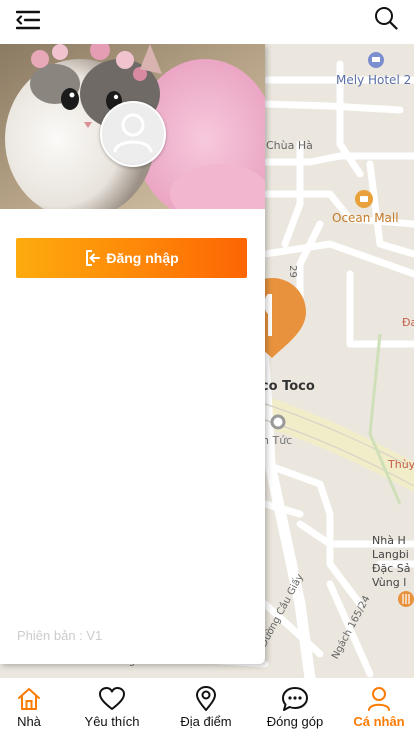 The image size is (414, 736). I want to click on menu-button, so click(28, 22).